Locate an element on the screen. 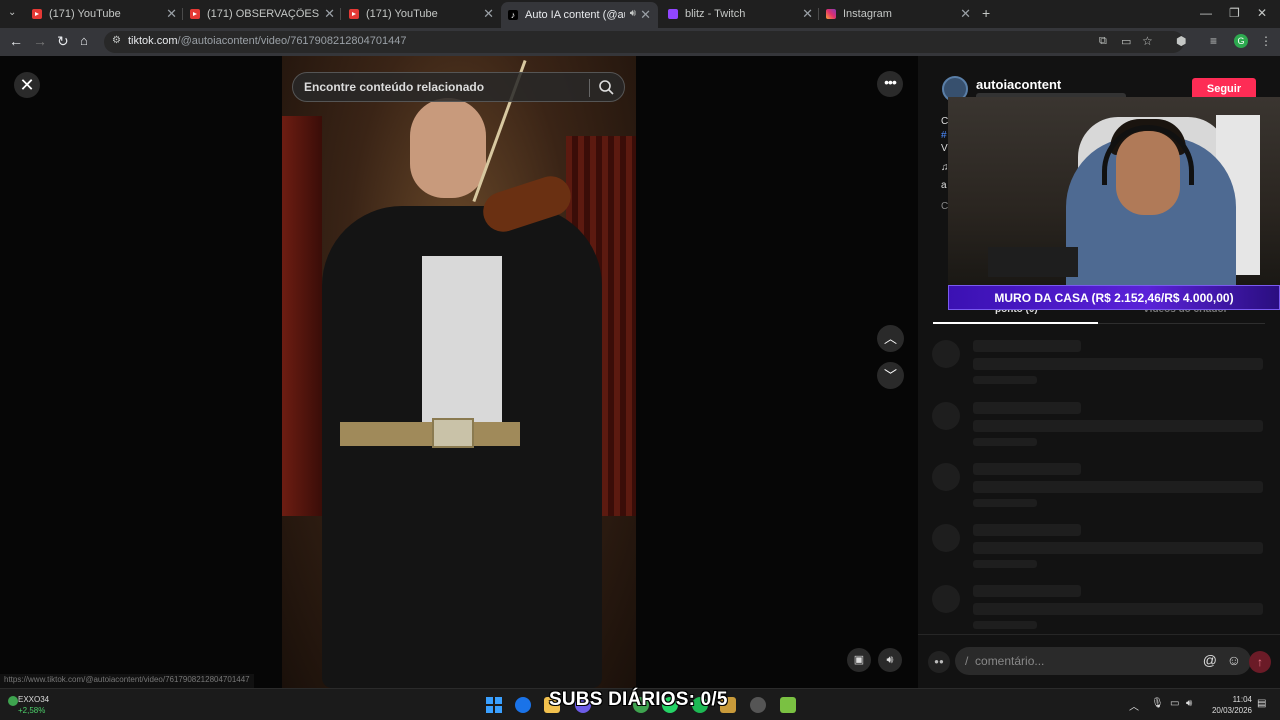 The image size is (1280, 720). system-clock: 11:04 20/03/2026 is located at coordinates (1231, 705).